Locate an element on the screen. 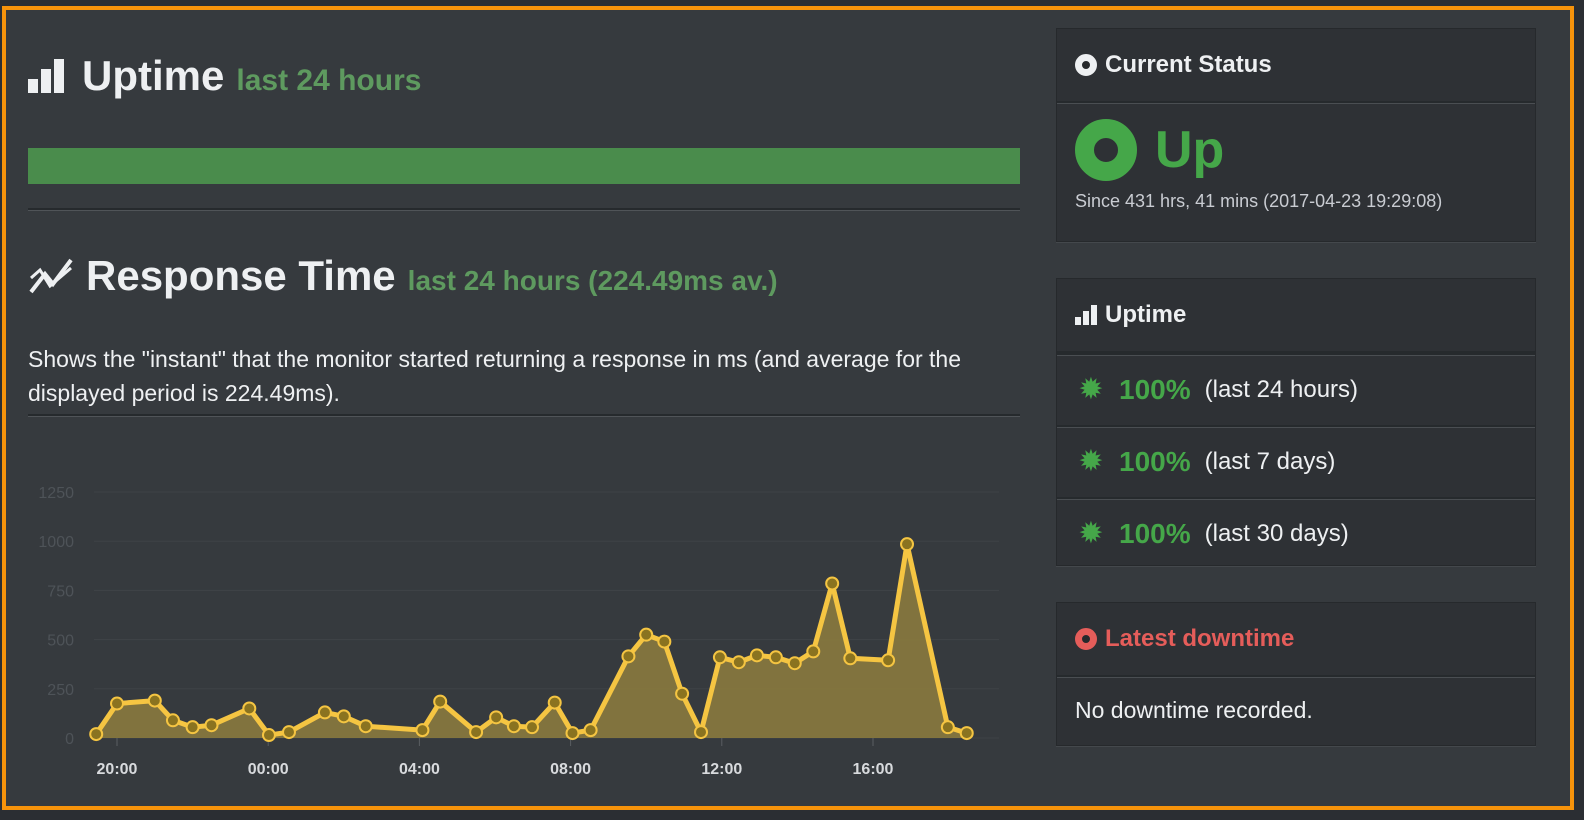 This screenshot has height=820, width=1584. x-tick-label: 08:00 is located at coordinates (570, 769).